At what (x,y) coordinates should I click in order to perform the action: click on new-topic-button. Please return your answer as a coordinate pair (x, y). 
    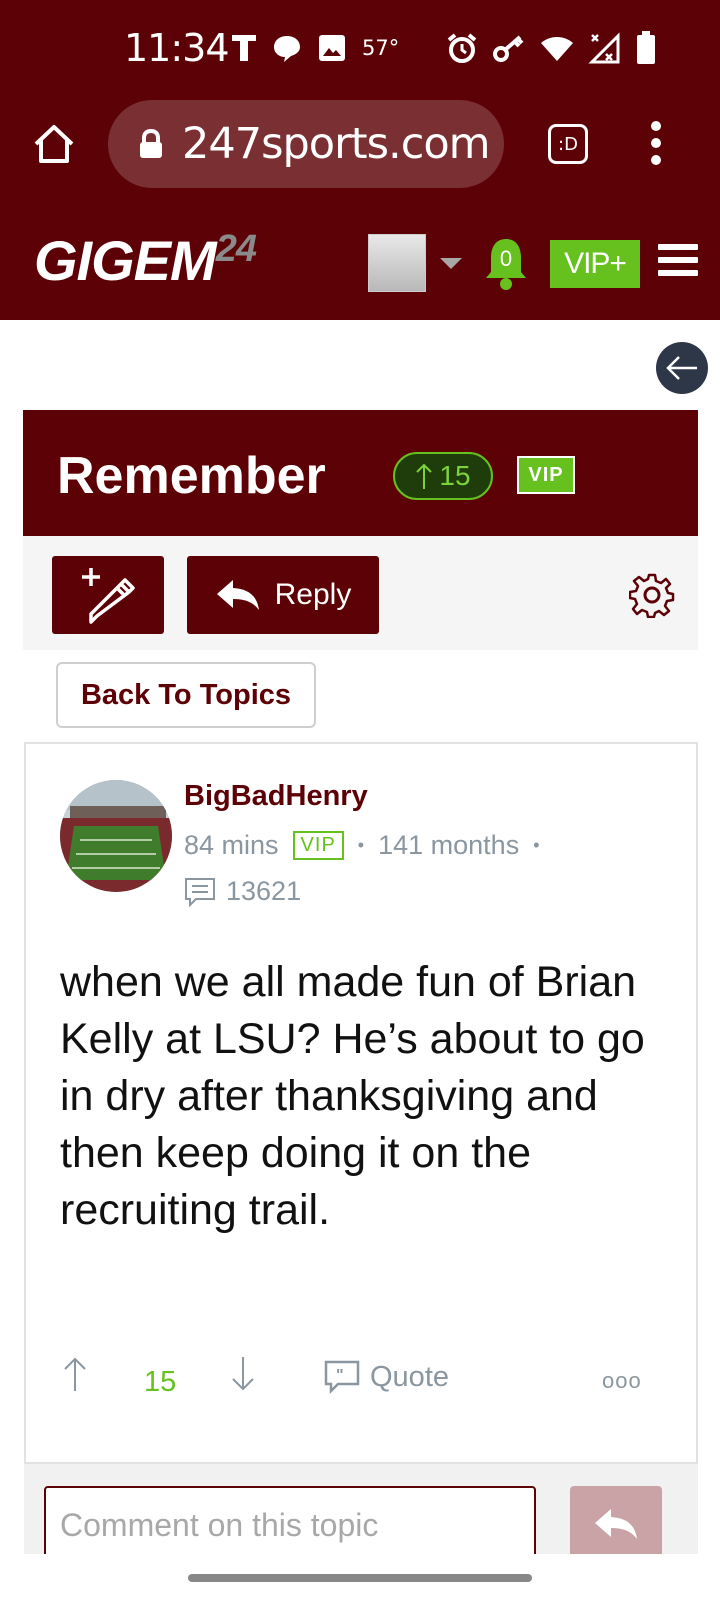
    Looking at the image, I should click on (108, 595).